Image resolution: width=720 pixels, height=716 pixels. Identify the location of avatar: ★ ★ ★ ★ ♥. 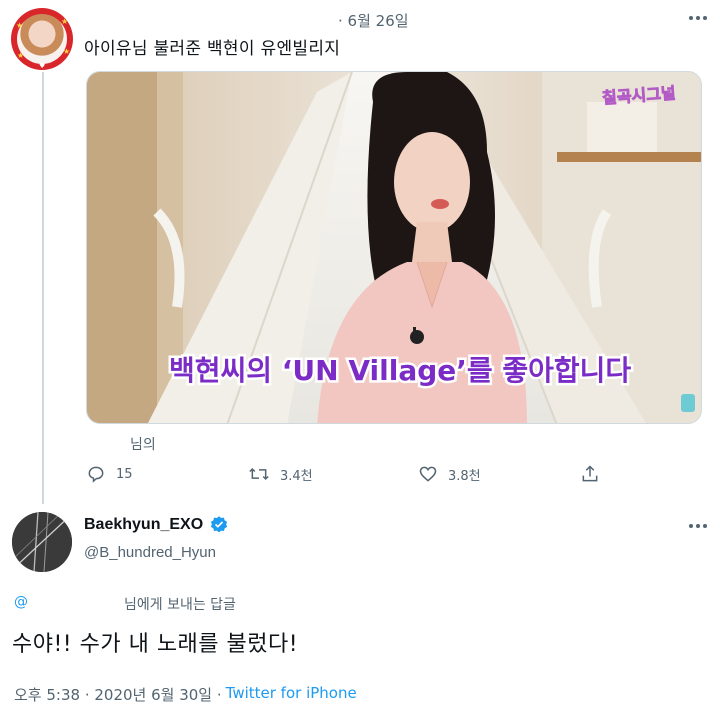
(42, 39).